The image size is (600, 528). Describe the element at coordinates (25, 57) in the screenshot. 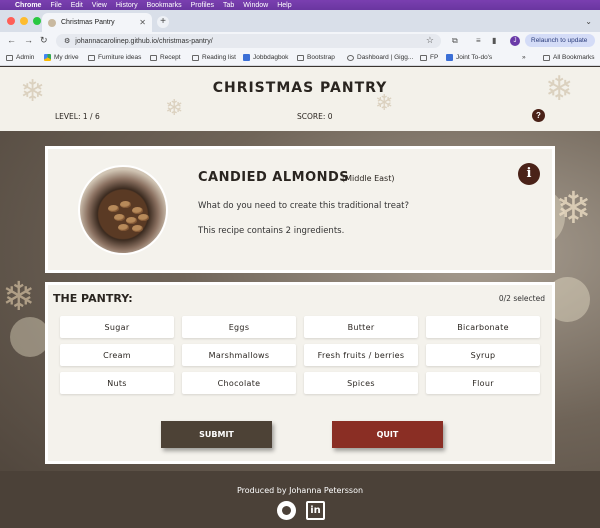

I see `bookmark-label: Admin` at that location.